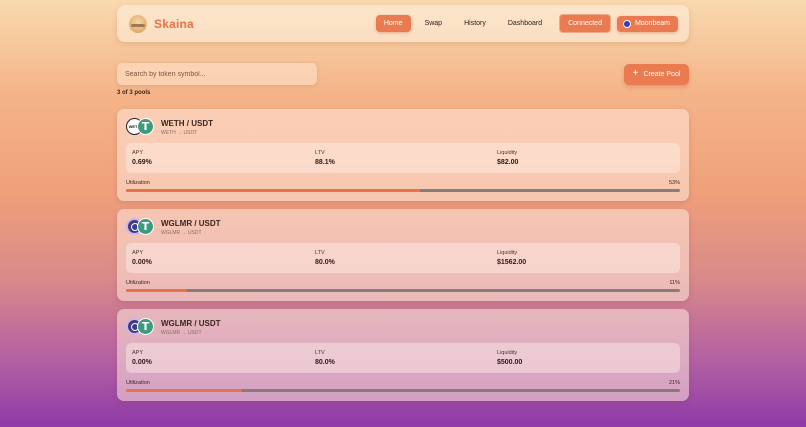 This screenshot has width=806, height=427. I want to click on nav-home: Home, so click(393, 23).